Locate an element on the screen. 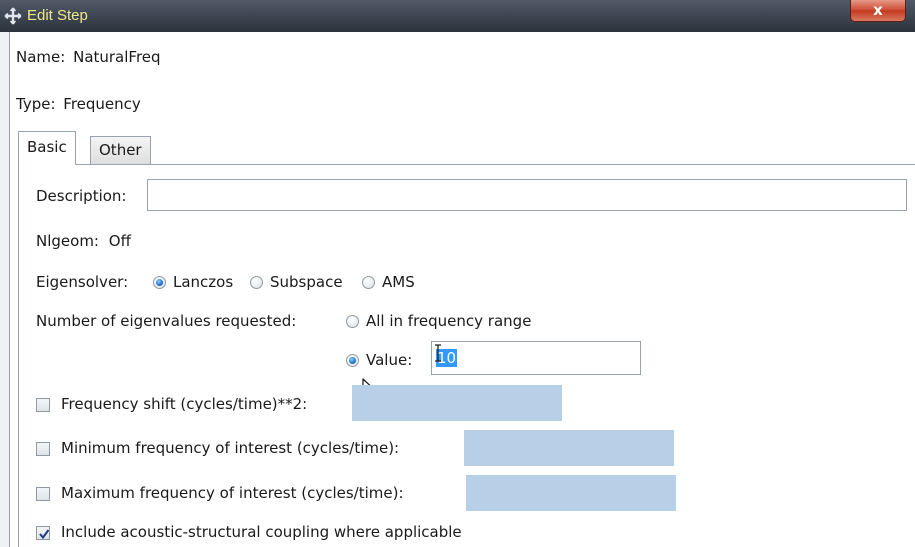 The width and height of the screenshot is (915, 547). eigensolver-label: Eigensolver: is located at coordinates (82, 282).